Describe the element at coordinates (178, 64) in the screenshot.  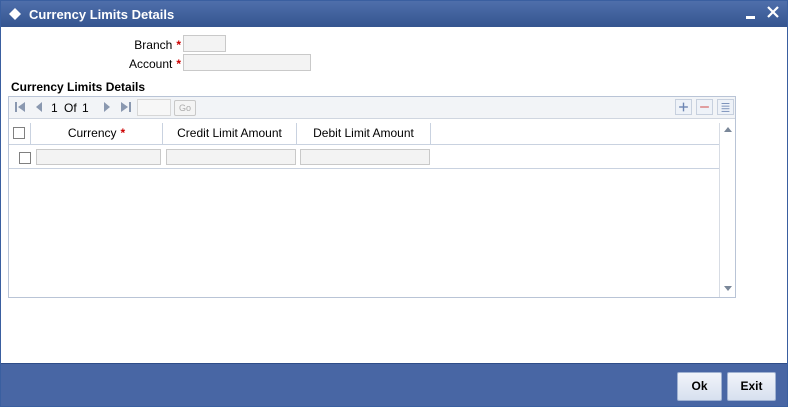
I see `account-required-mark: *` at that location.